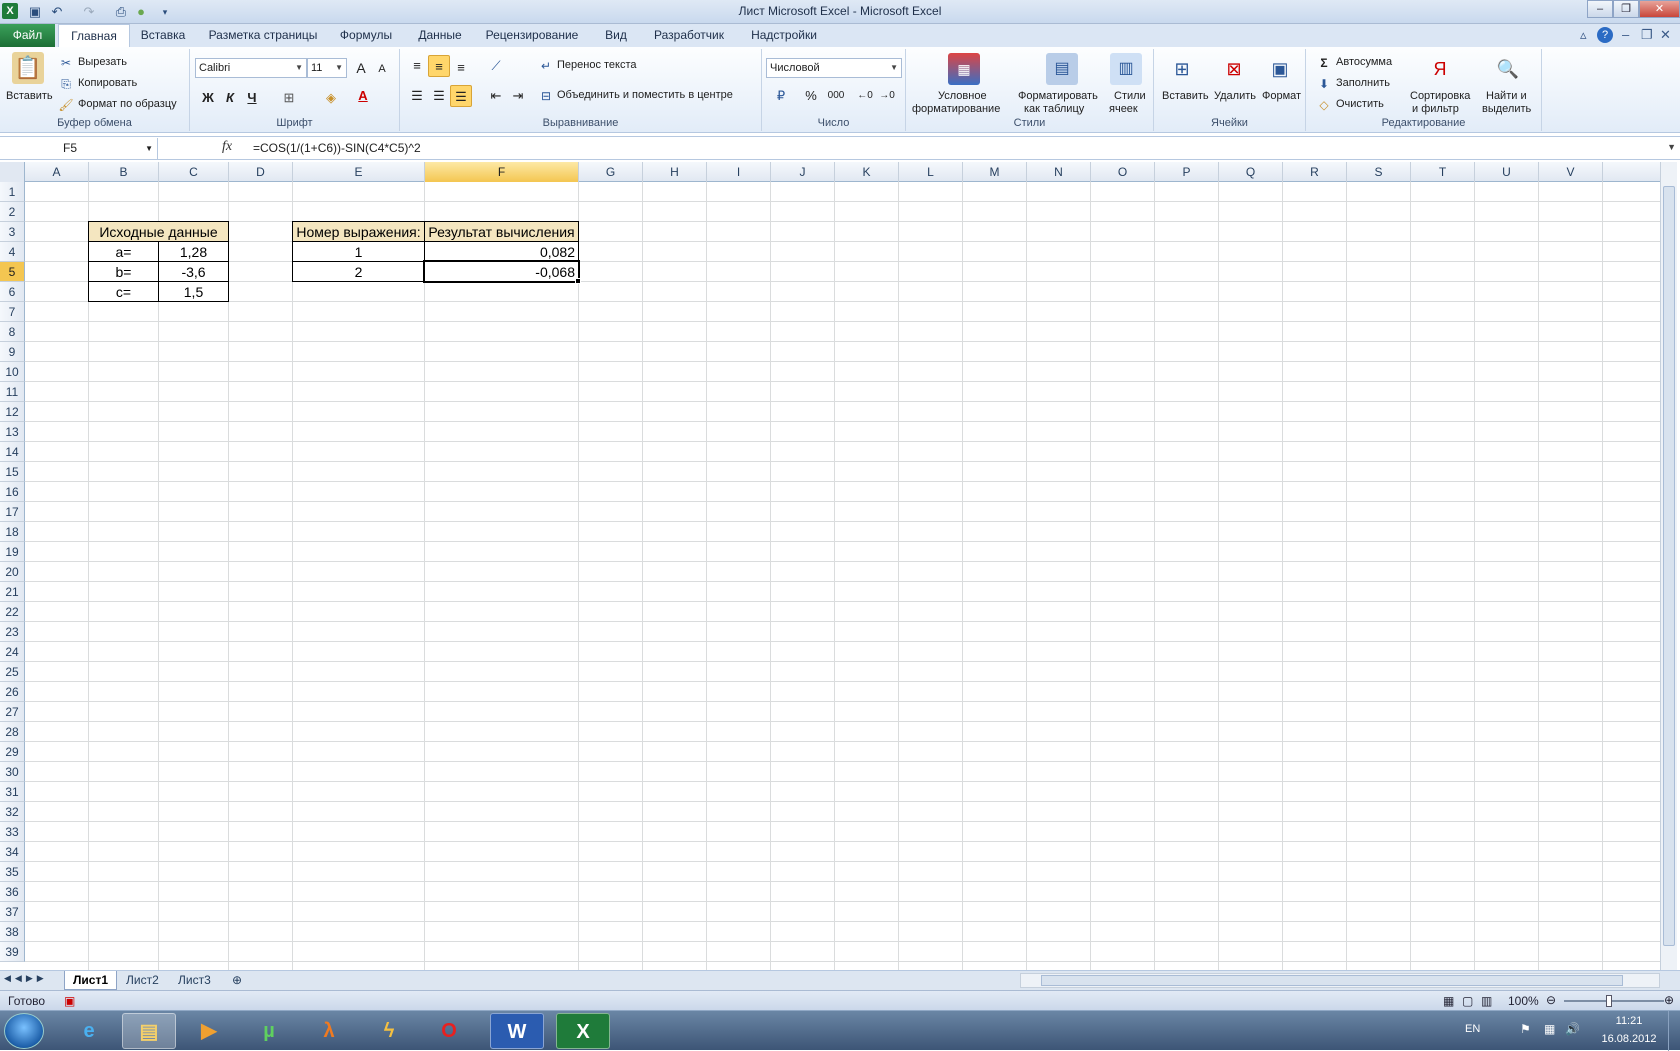 The width and height of the screenshot is (1680, 1051). I want to click on row-header-9: 9, so click(12, 352).